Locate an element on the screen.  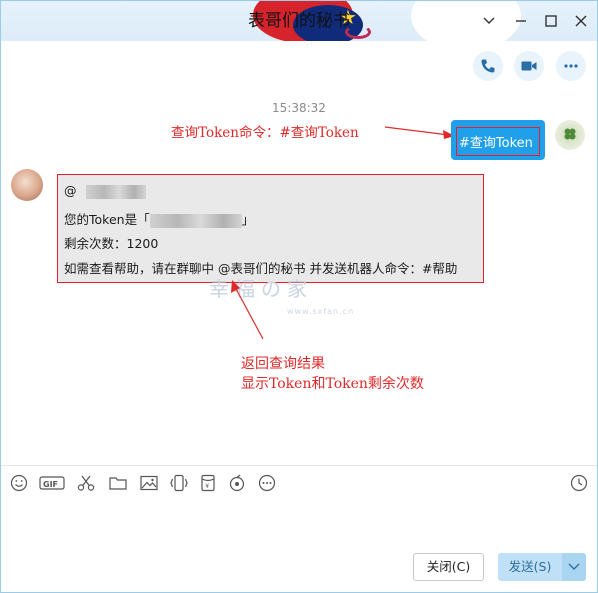
avatar is located at coordinates (570, 135).